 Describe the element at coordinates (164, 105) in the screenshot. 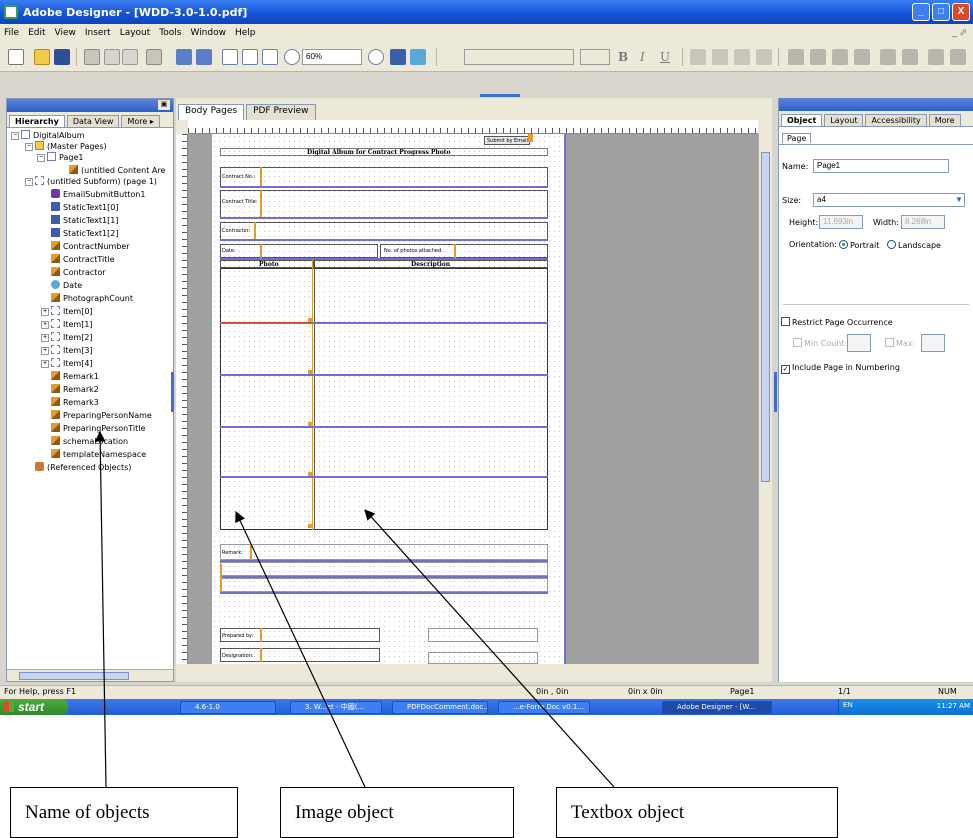

I see `panel-close-icon: ▣` at that location.